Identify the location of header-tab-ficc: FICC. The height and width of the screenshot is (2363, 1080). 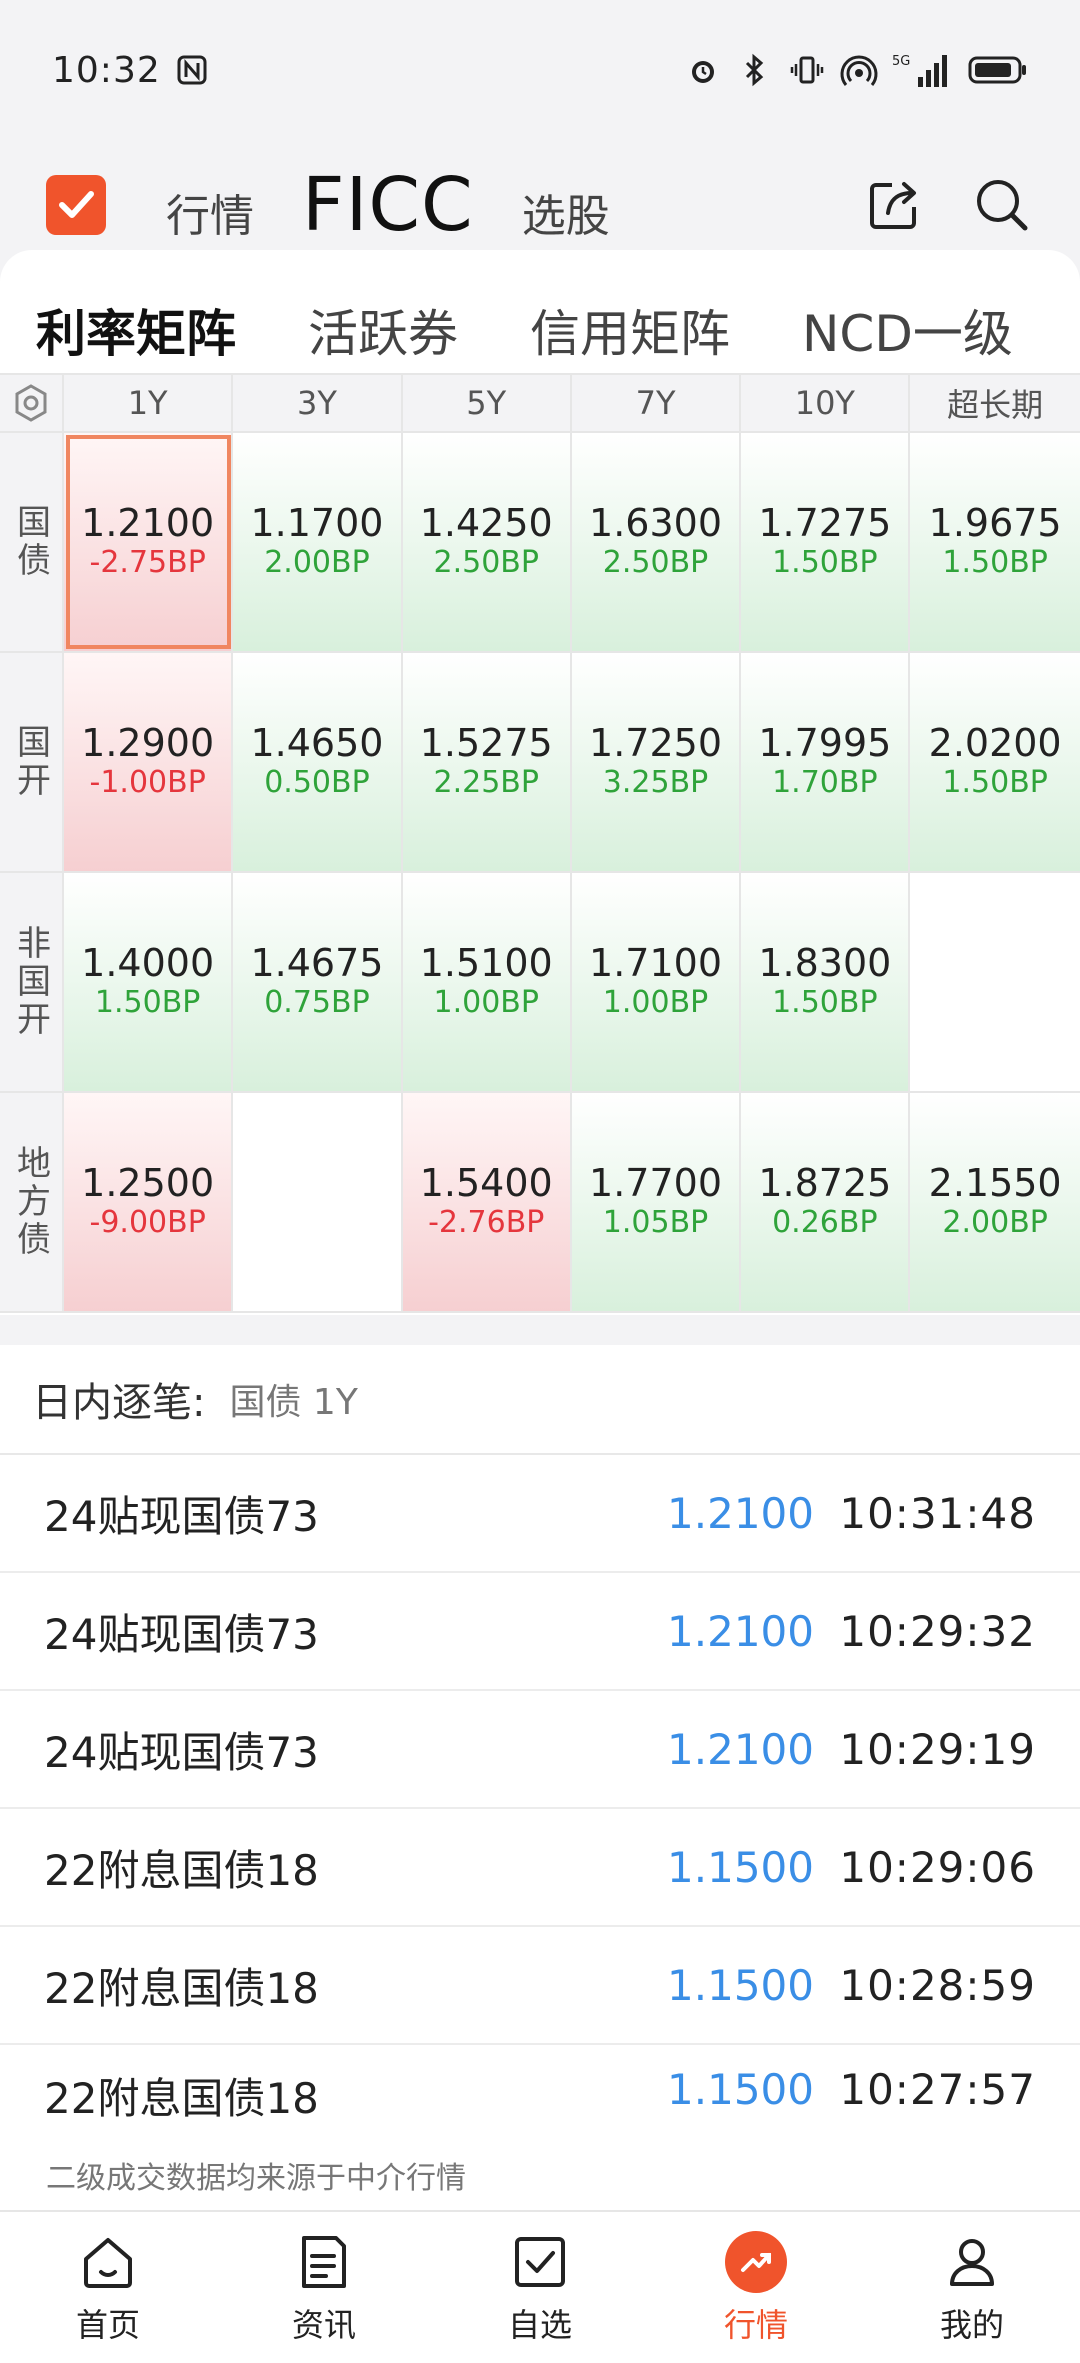
(388, 205).